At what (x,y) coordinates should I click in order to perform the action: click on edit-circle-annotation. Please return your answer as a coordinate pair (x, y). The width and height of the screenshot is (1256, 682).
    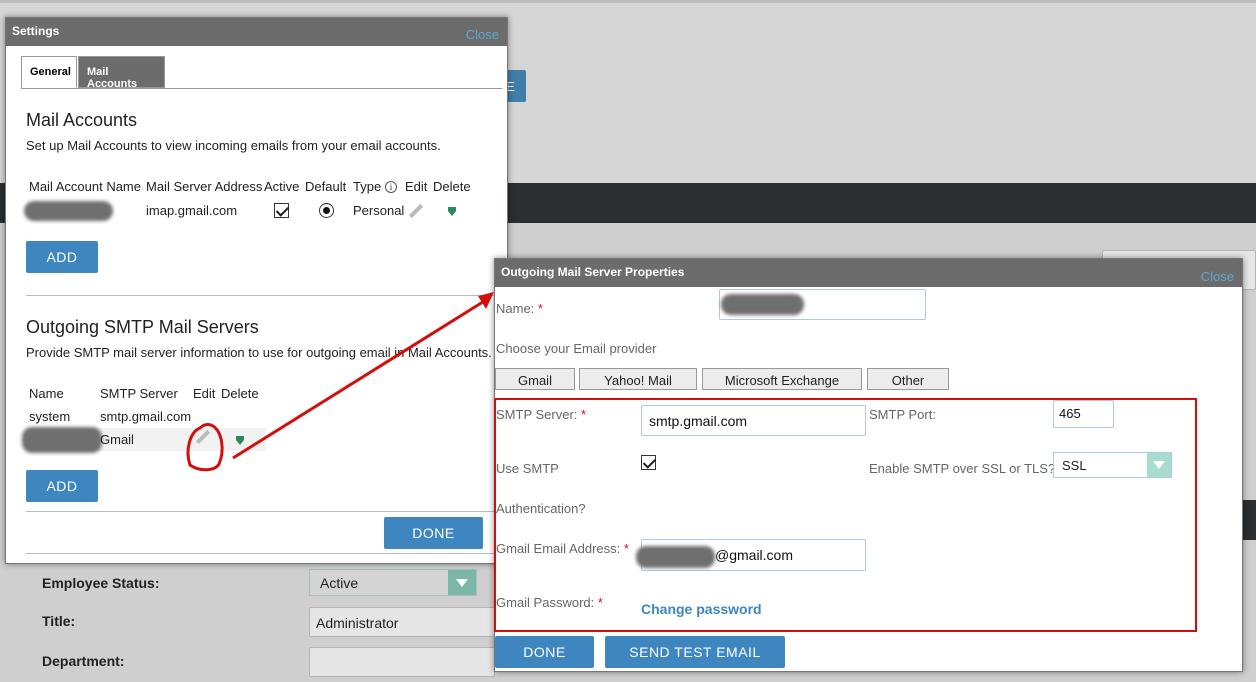
    Looking at the image, I should click on (205, 447).